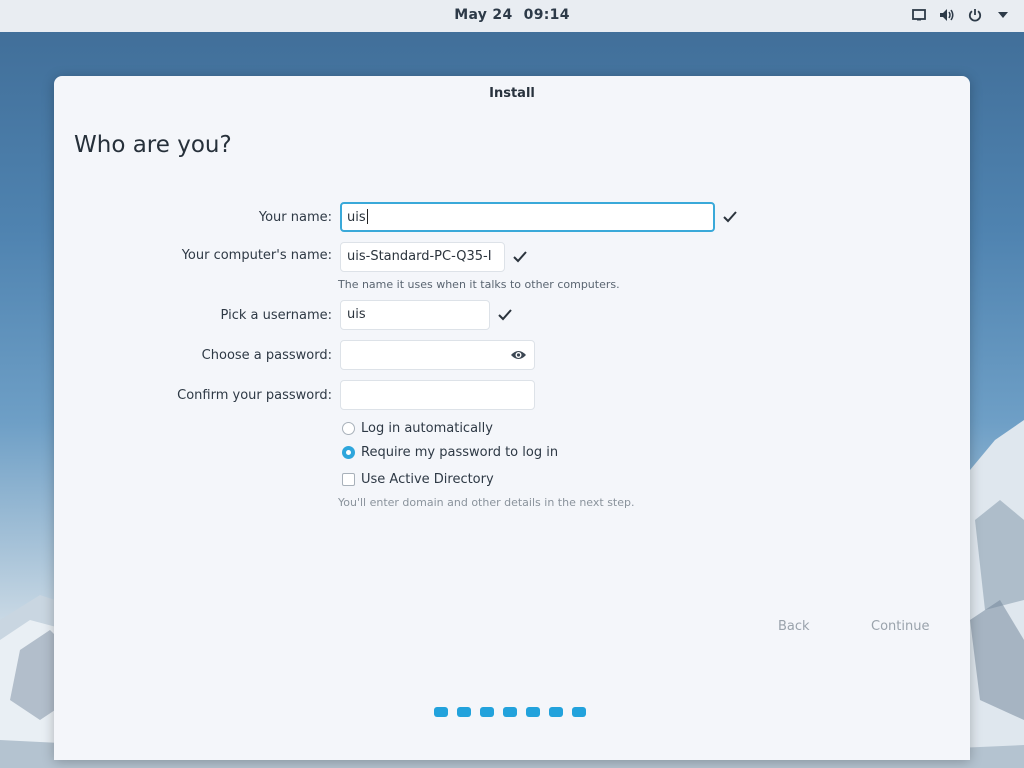  I want to click on top-bar: May 24 09:14, so click(512, 16).